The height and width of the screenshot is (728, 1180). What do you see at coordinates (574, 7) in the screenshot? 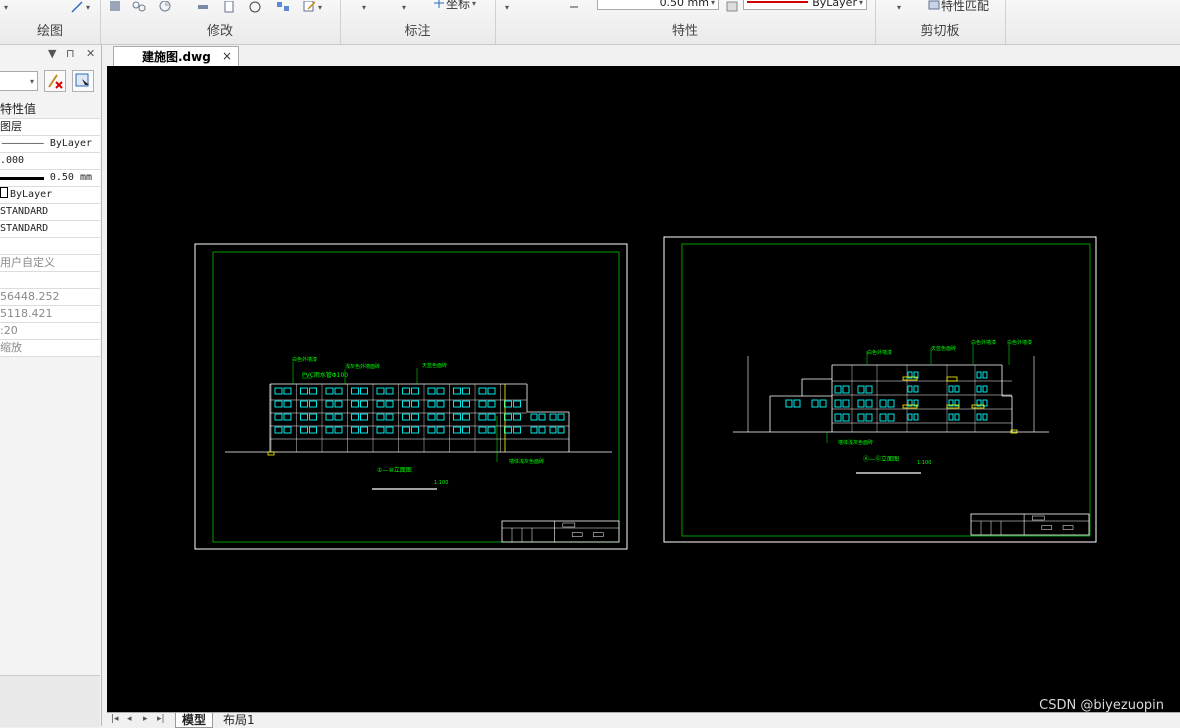
I see `linetype-button` at bounding box center [574, 7].